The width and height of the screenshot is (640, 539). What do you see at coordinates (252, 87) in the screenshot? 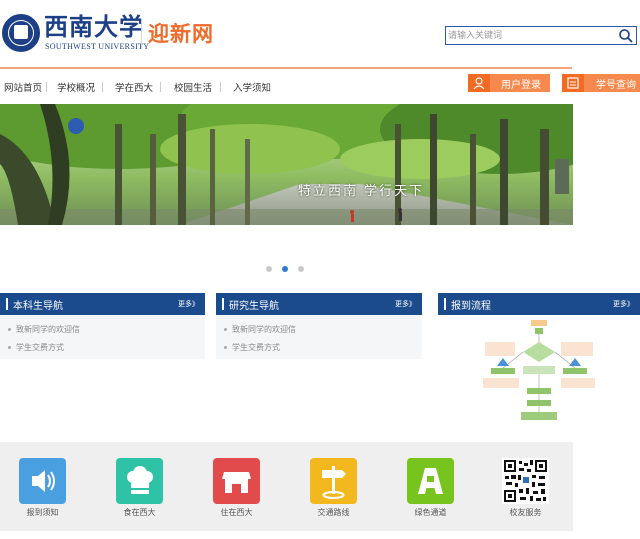
I see `nav-admission-notes: 入学须知` at bounding box center [252, 87].